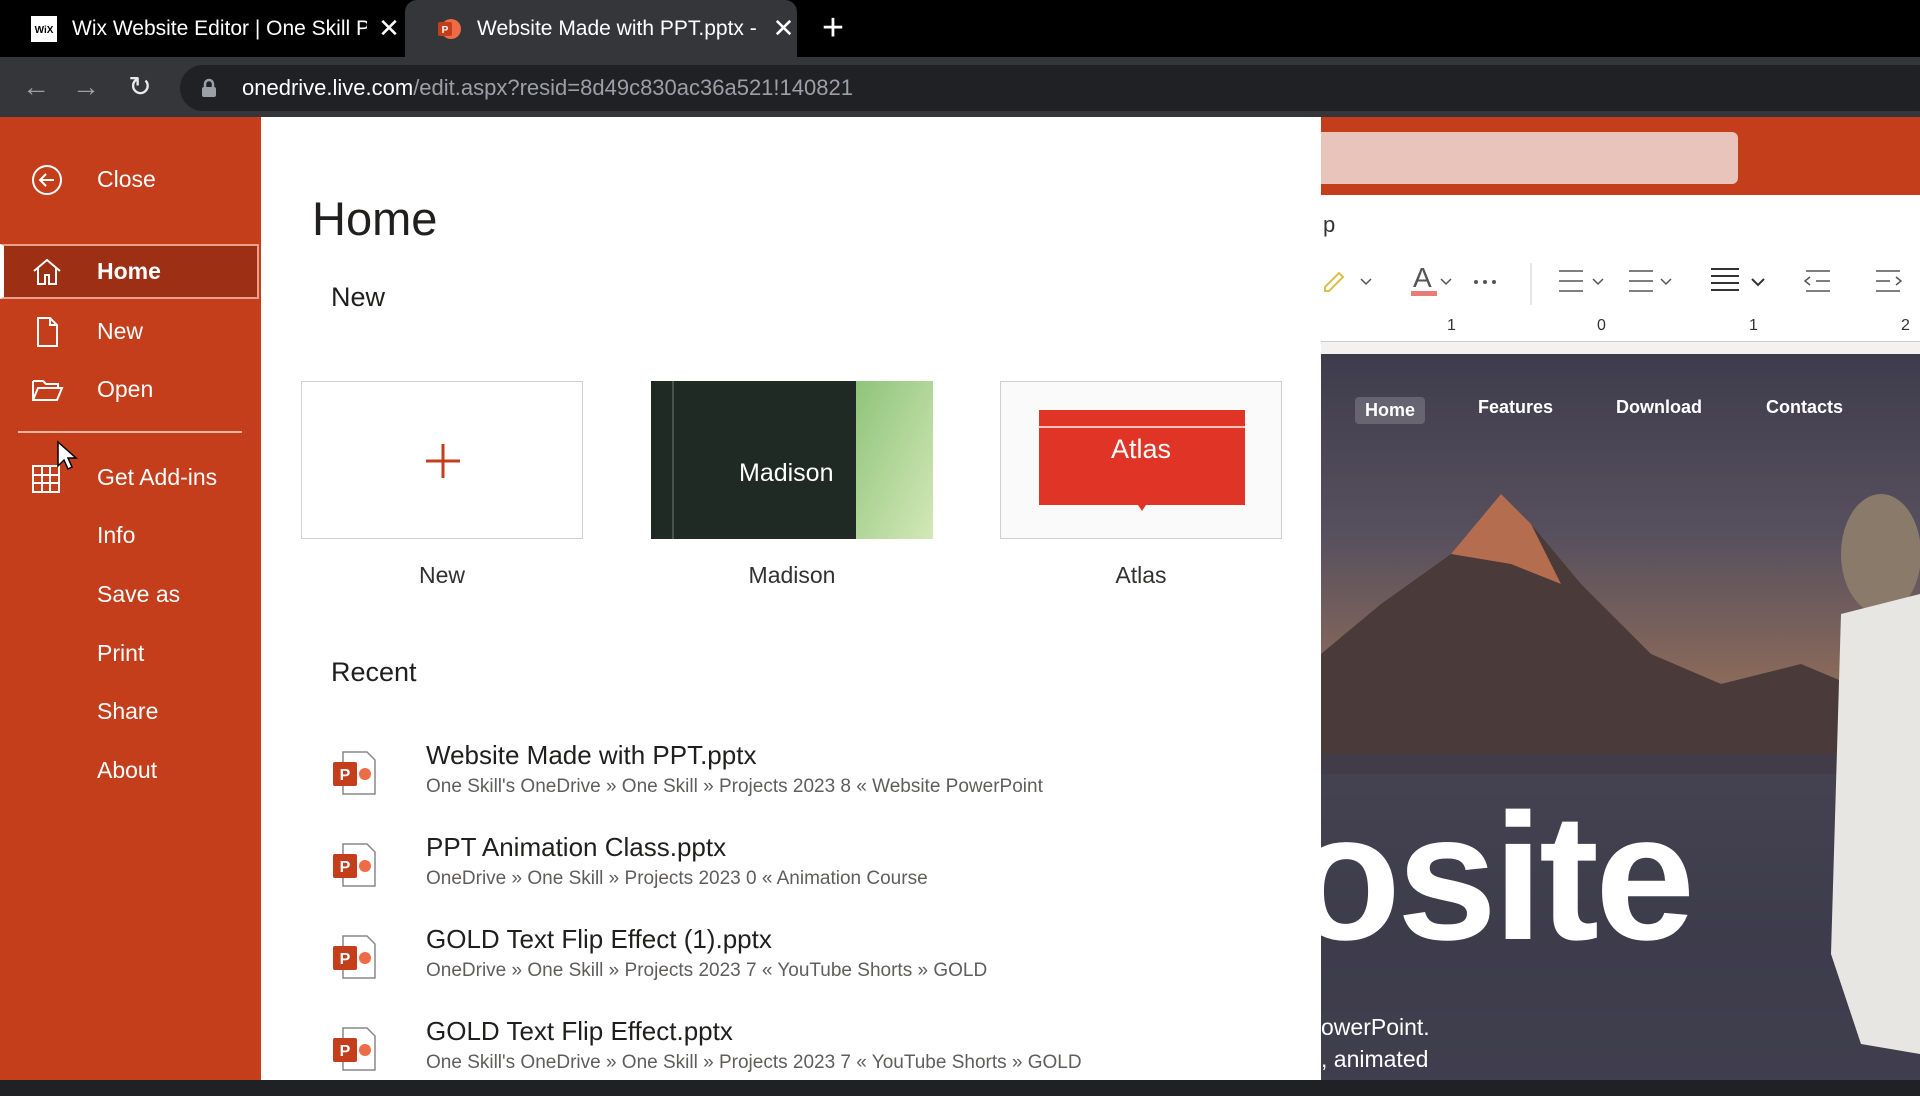 The image size is (1920, 1096). I want to click on slide-nav-home: Home, so click(1390, 410).